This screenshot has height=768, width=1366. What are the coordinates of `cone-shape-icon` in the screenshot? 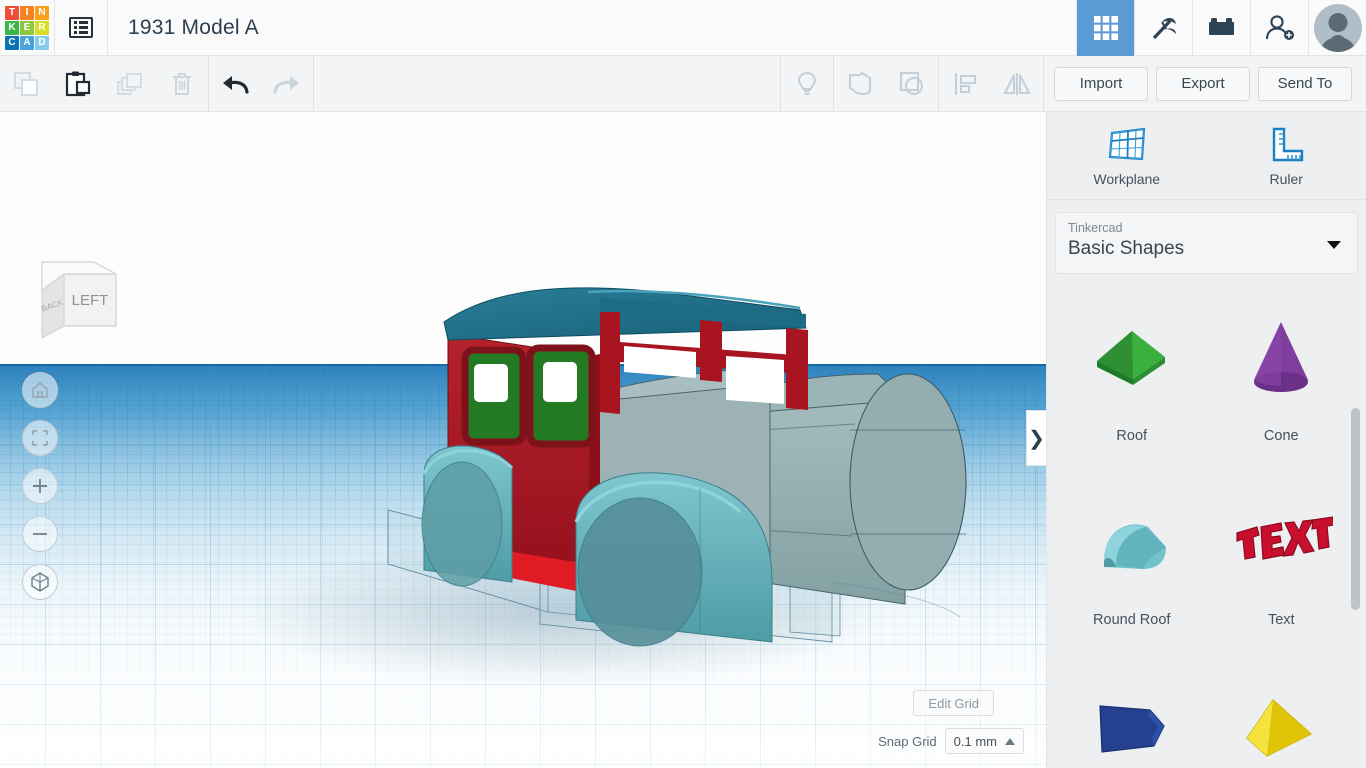 It's located at (1281, 357).